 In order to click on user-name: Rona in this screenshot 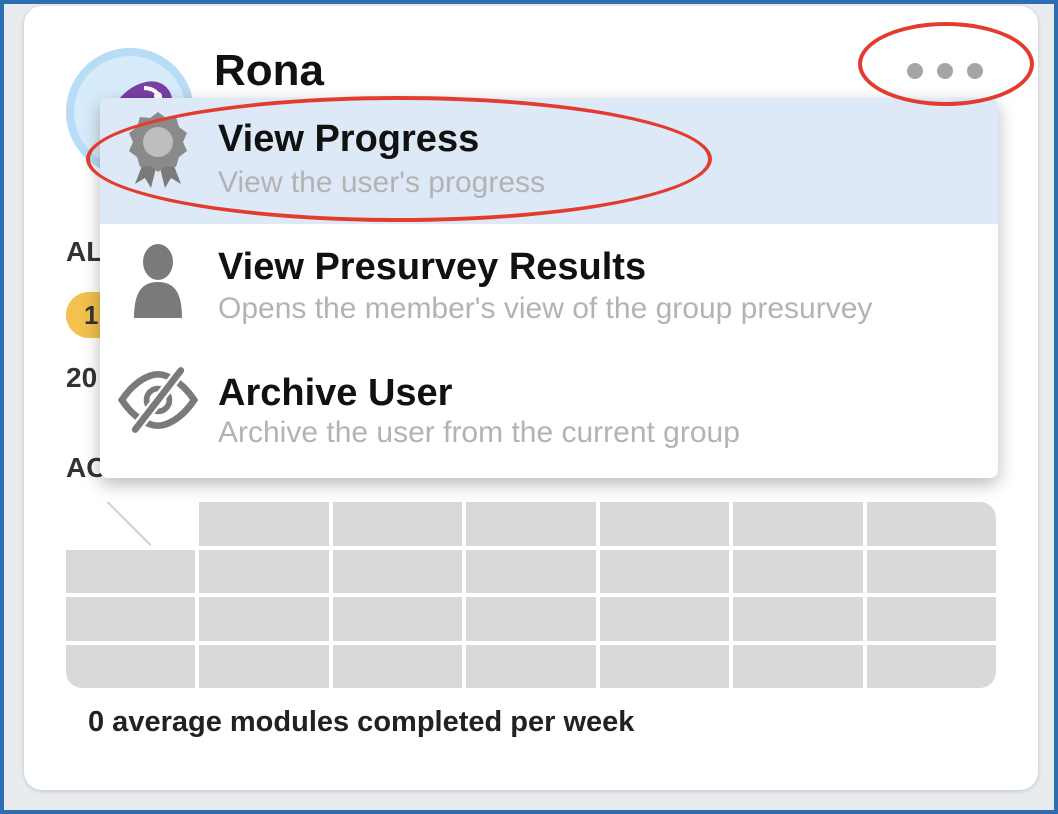, I will do `click(269, 70)`.